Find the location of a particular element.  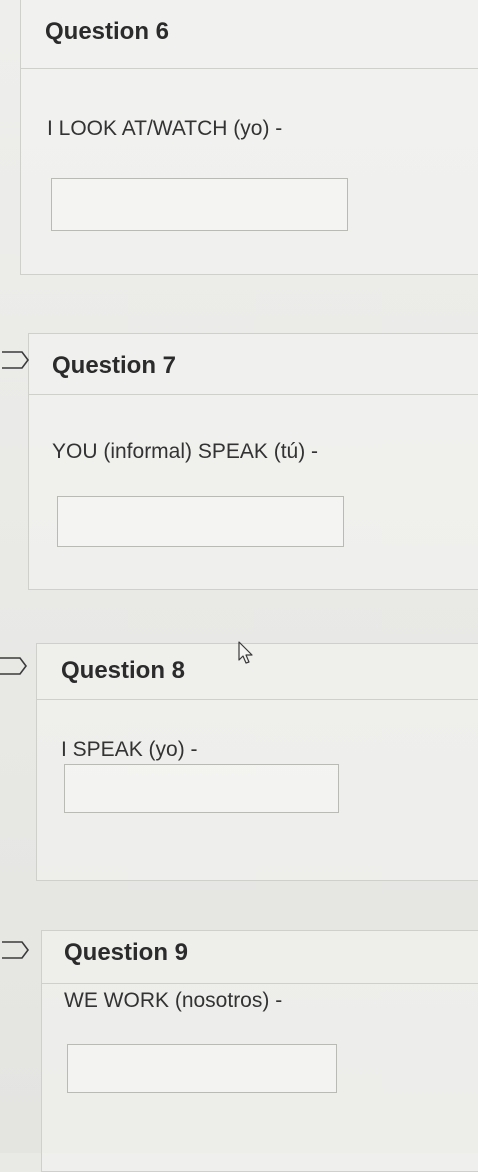

question-title: Question 7 is located at coordinates (114, 365).